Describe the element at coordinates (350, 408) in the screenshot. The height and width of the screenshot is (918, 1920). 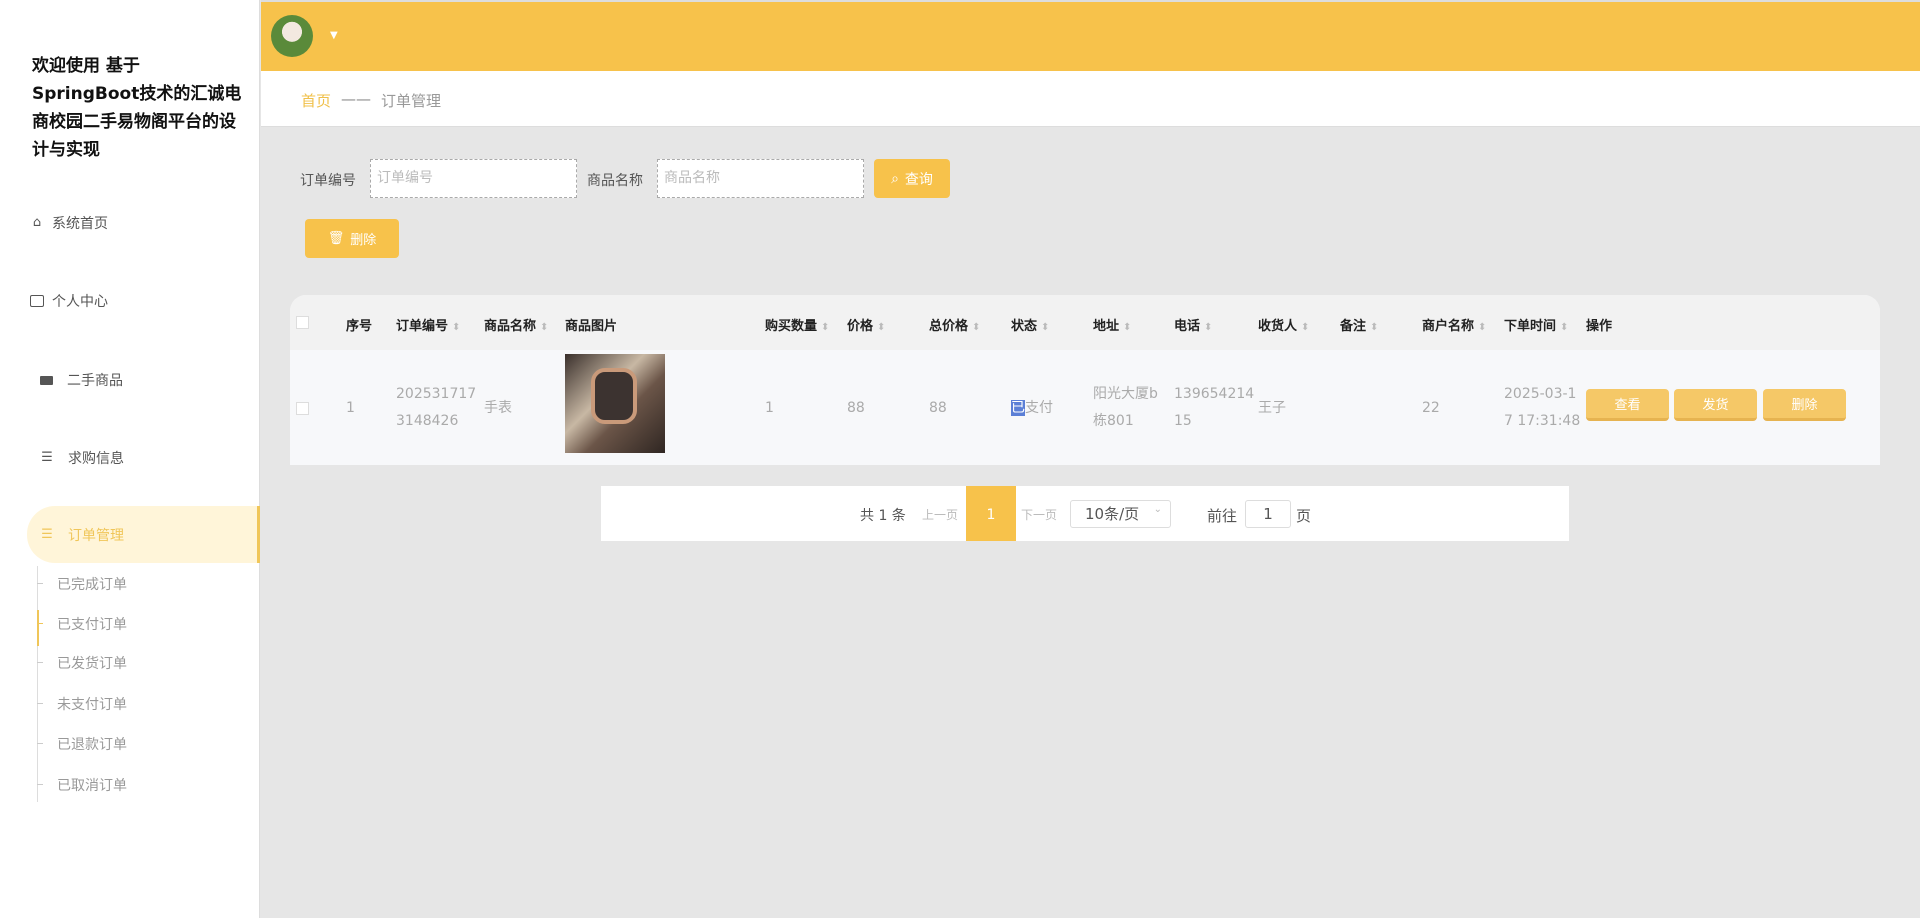
I see `cell-index: 1` at that location.